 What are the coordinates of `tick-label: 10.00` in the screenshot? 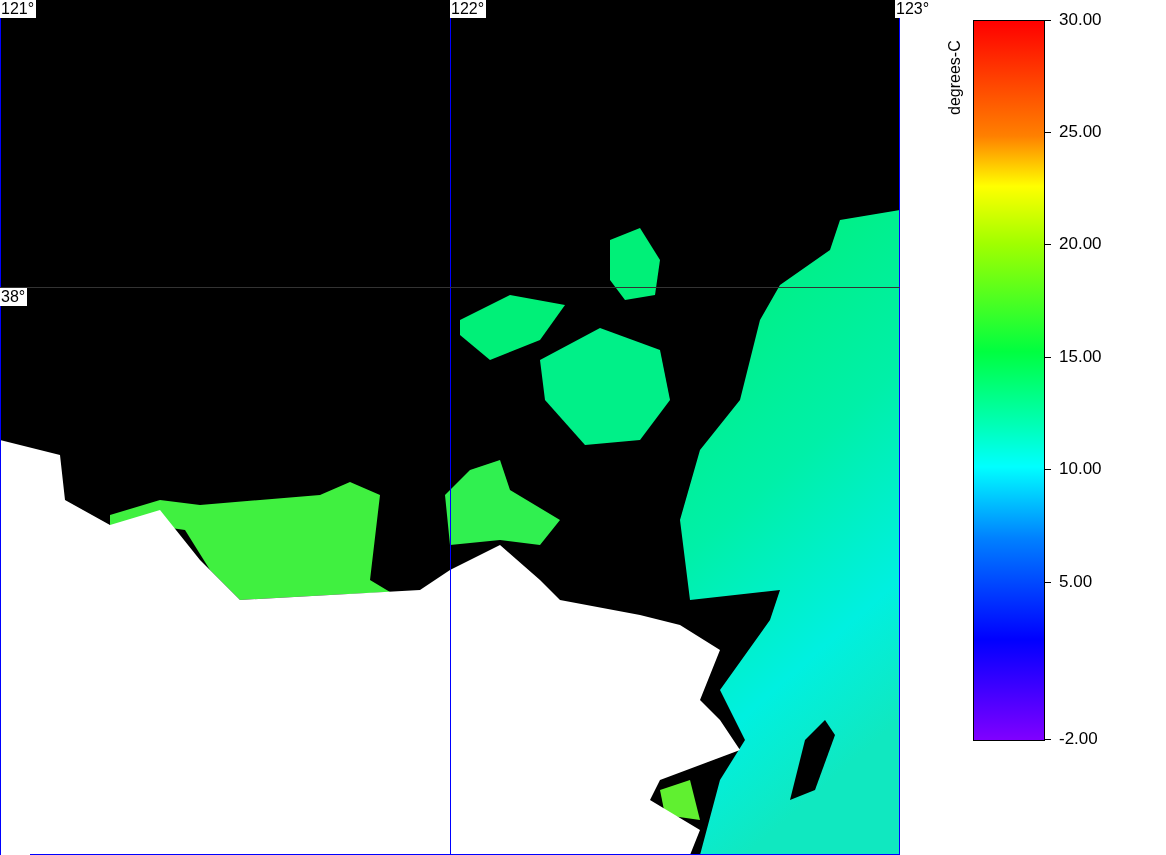 It's located at (1080, 469).